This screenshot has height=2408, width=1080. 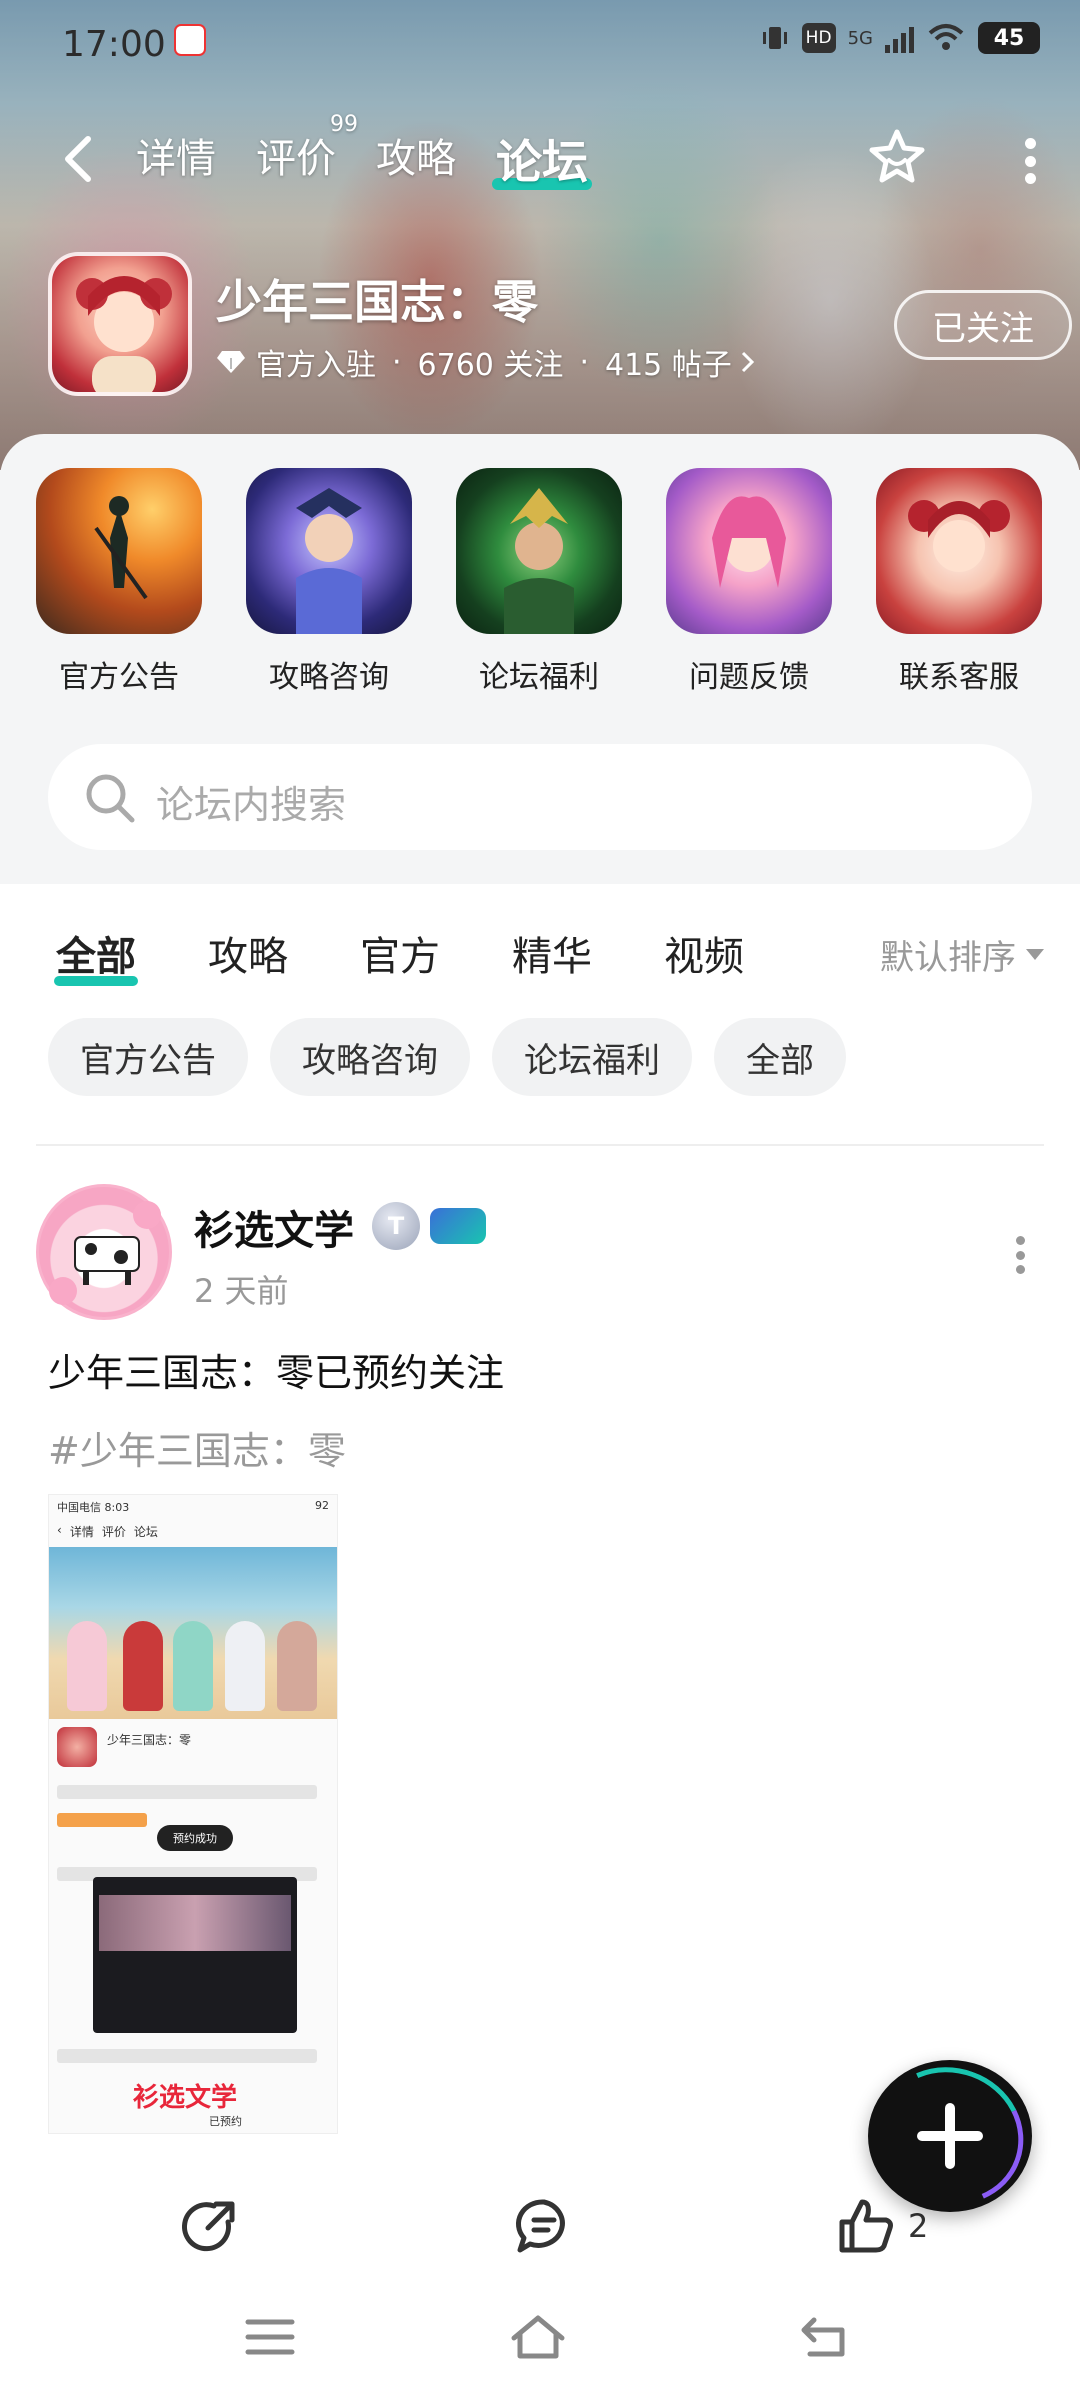 I want to click on home-icon, so click(x=538, y=2337).